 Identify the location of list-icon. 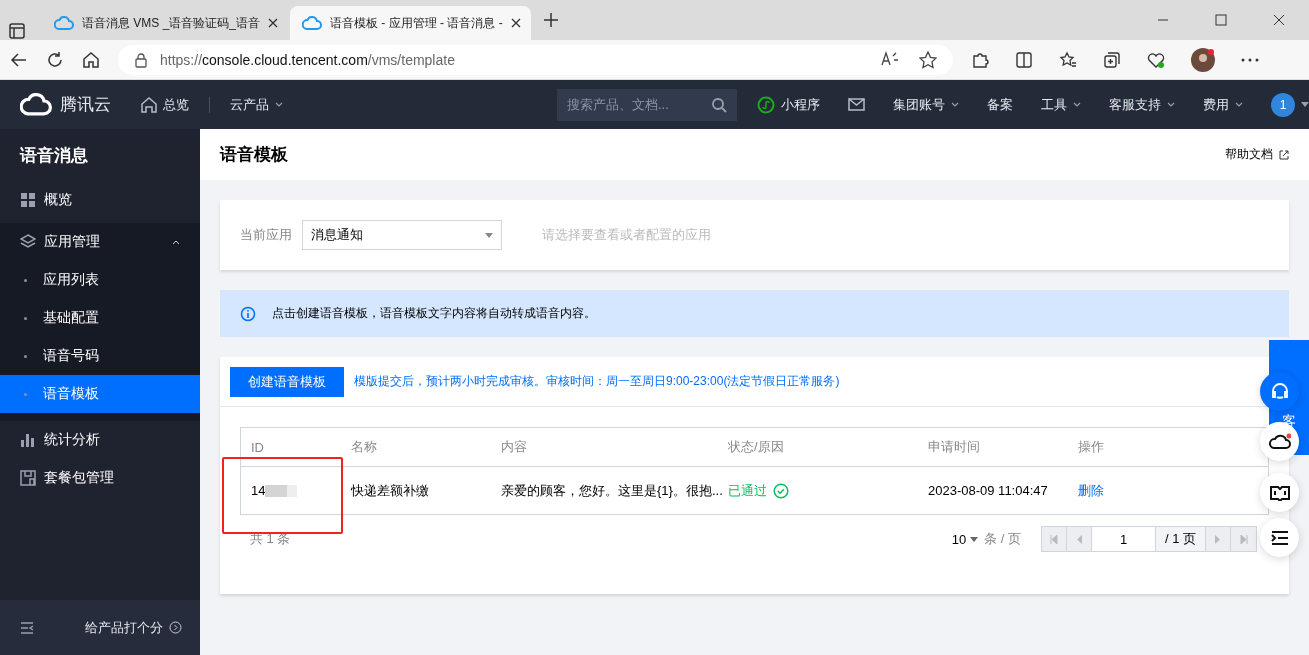
(1279, 537).